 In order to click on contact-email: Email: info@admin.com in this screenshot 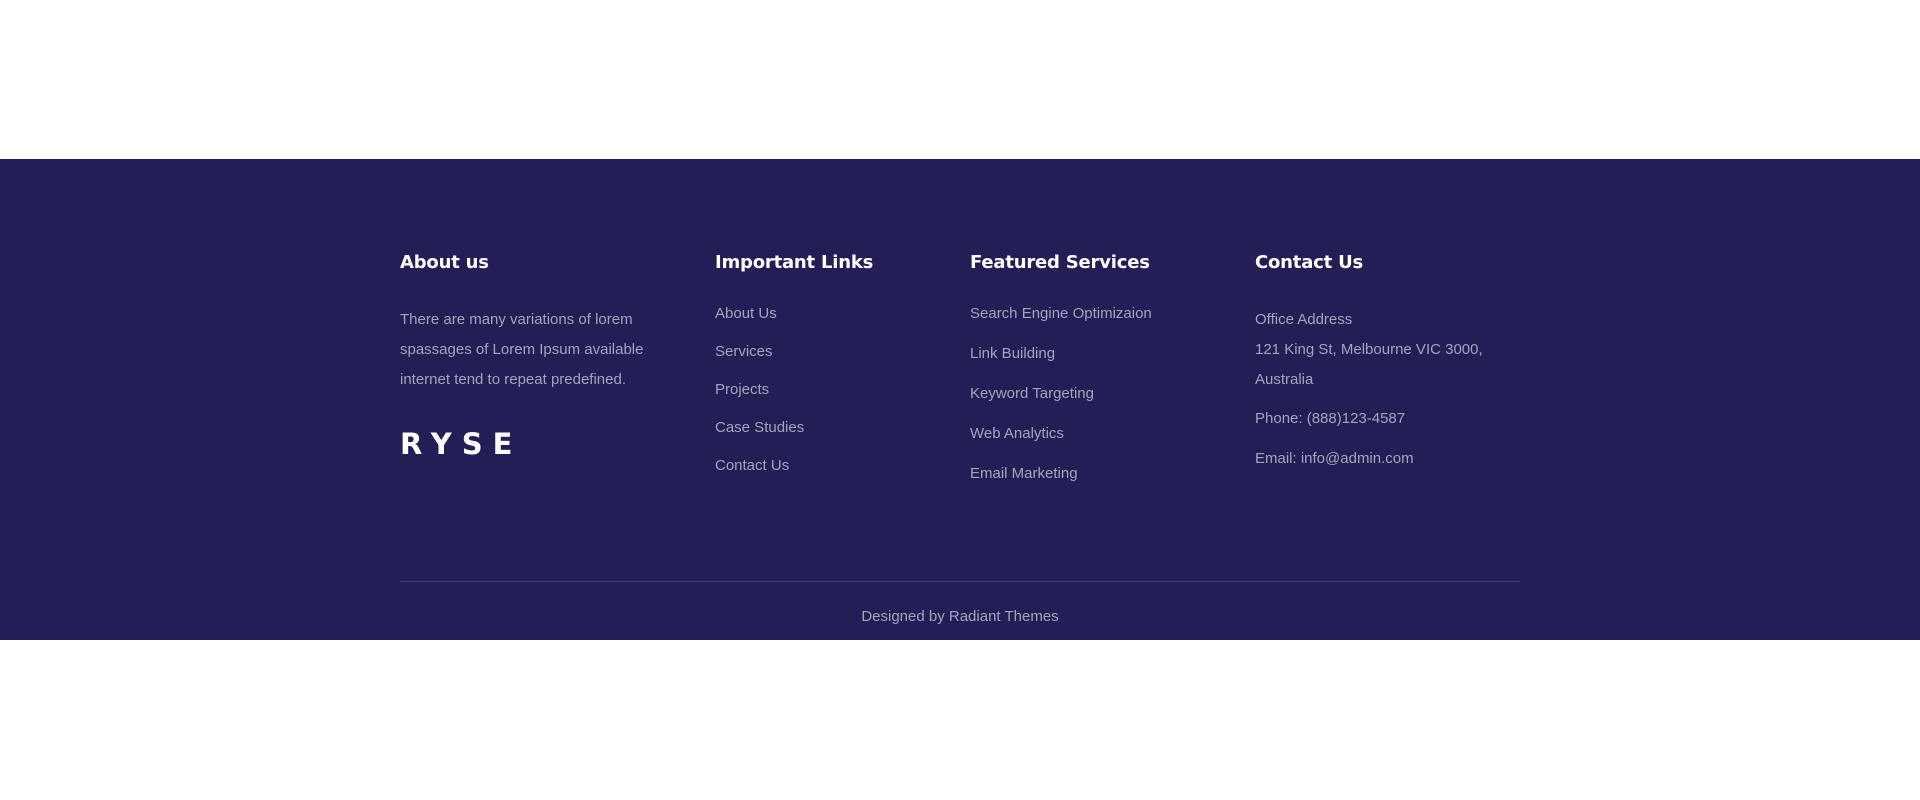, I will do `click(1385, 459)`.